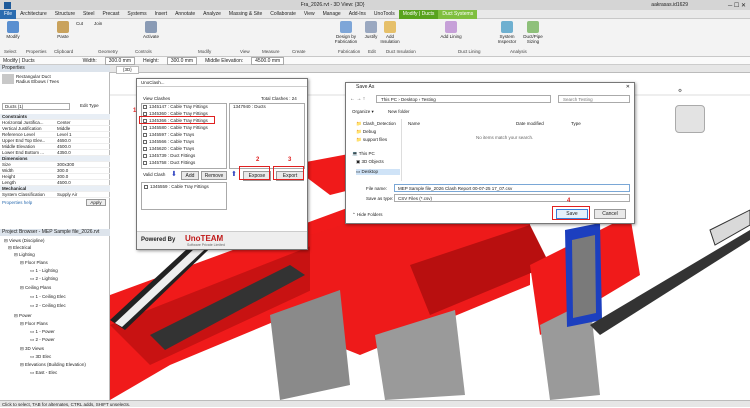 The image size is (750, 408). Describe the element at coordinates (161, 14) in the screenshot. I see `tab-insert: Insert` at that location.